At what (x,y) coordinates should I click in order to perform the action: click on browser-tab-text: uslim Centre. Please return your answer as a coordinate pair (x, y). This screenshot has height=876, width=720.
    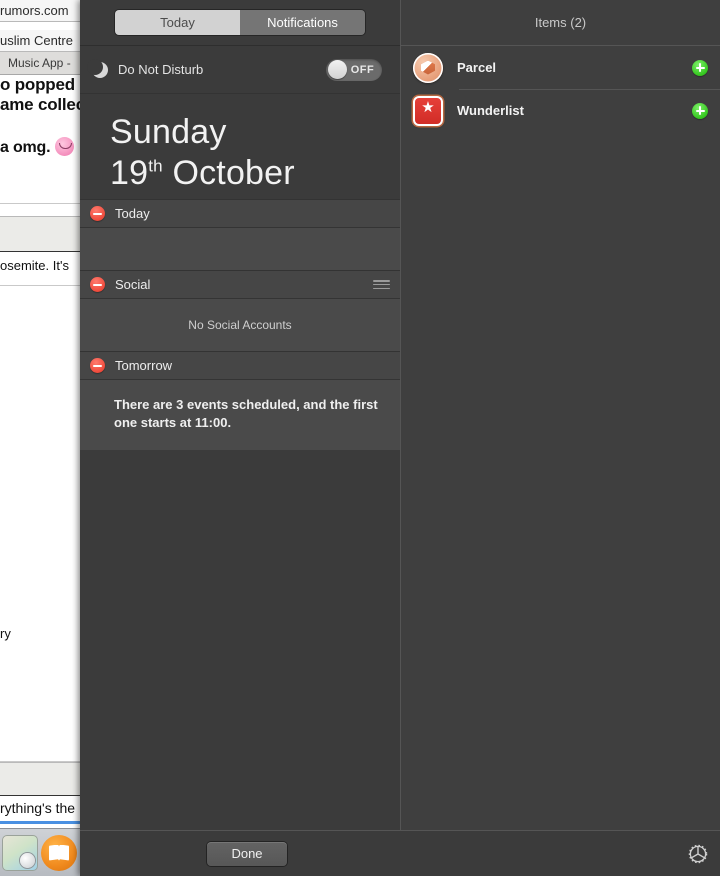
    Looking at the image, I should click on (40, 41).